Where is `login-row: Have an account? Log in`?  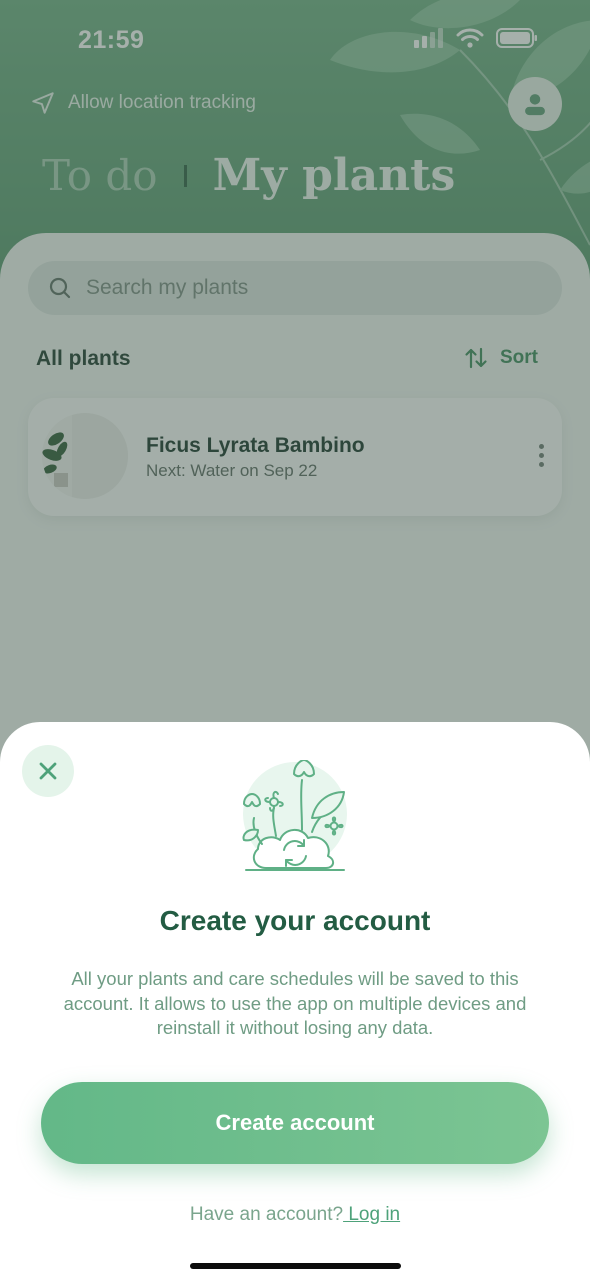 login-row: Have an account? Log in is located at coordinates (295, 1215).